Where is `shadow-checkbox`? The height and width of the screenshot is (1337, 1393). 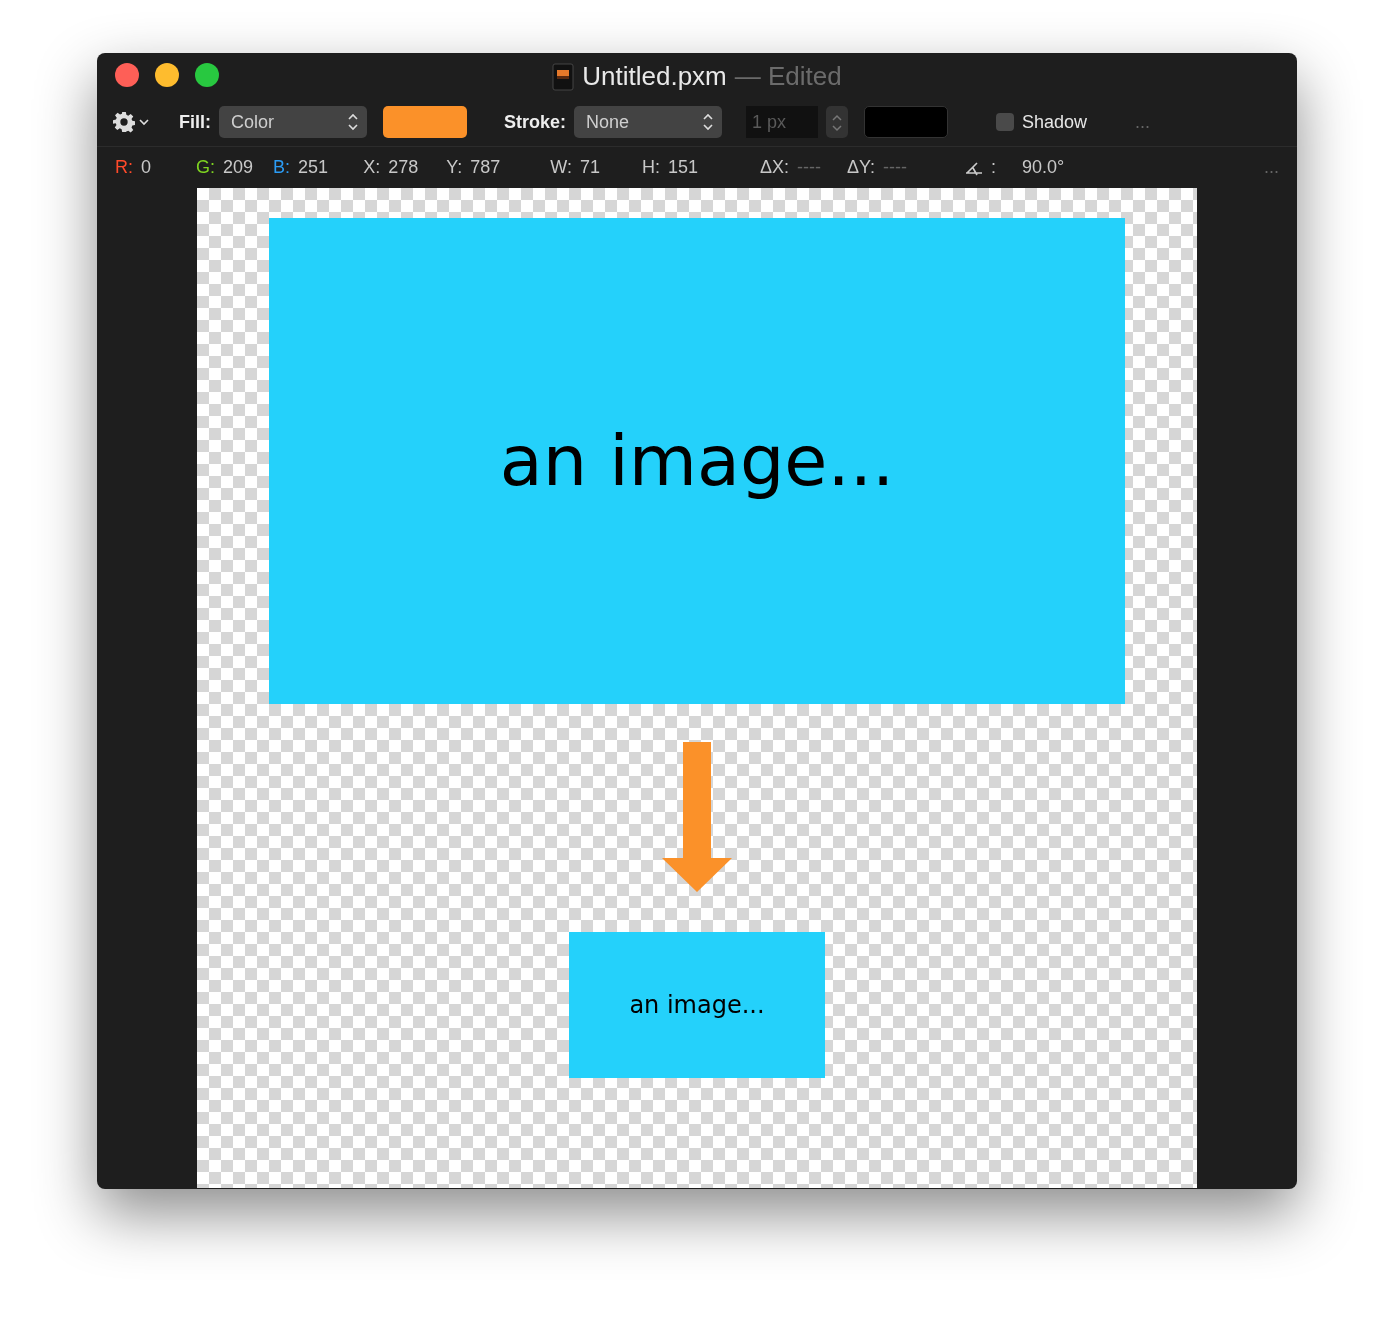
shadow-checkbox is located at coordinates (1005, 122).